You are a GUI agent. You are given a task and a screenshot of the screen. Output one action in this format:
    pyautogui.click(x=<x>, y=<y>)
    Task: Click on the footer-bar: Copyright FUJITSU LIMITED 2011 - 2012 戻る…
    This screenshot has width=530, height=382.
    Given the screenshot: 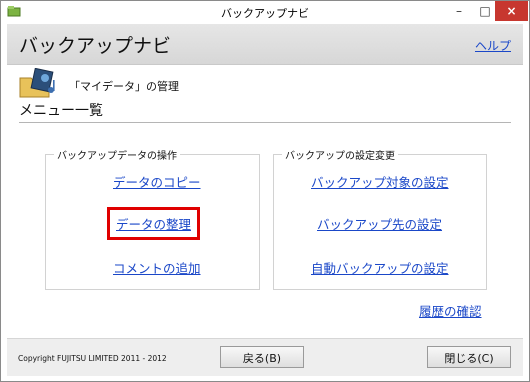 What is the action you would take?
    pyautogui.click(x=265, y=357)
    